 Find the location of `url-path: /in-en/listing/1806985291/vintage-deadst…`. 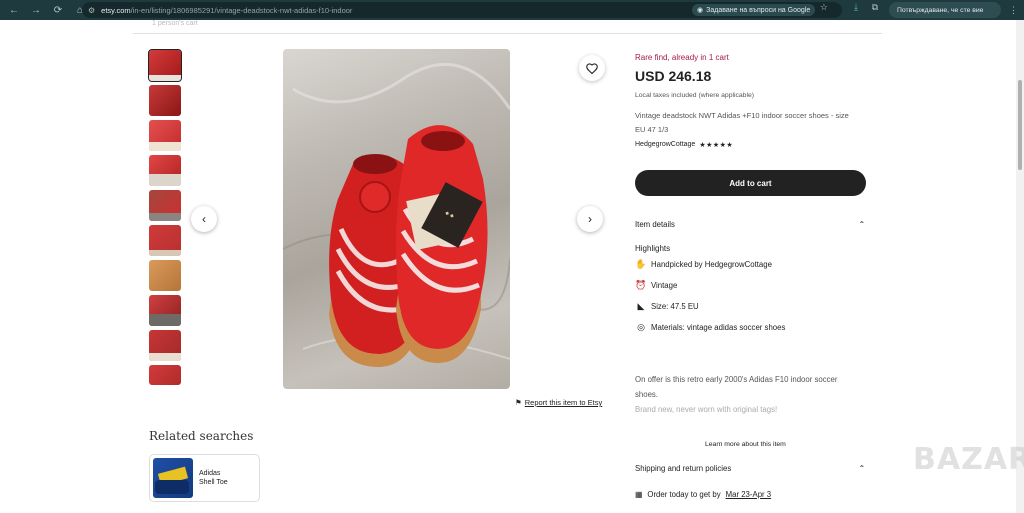

url-path: /in-en/listing/1806985291/vintage-deadst… is located at coordinates (241, 10).